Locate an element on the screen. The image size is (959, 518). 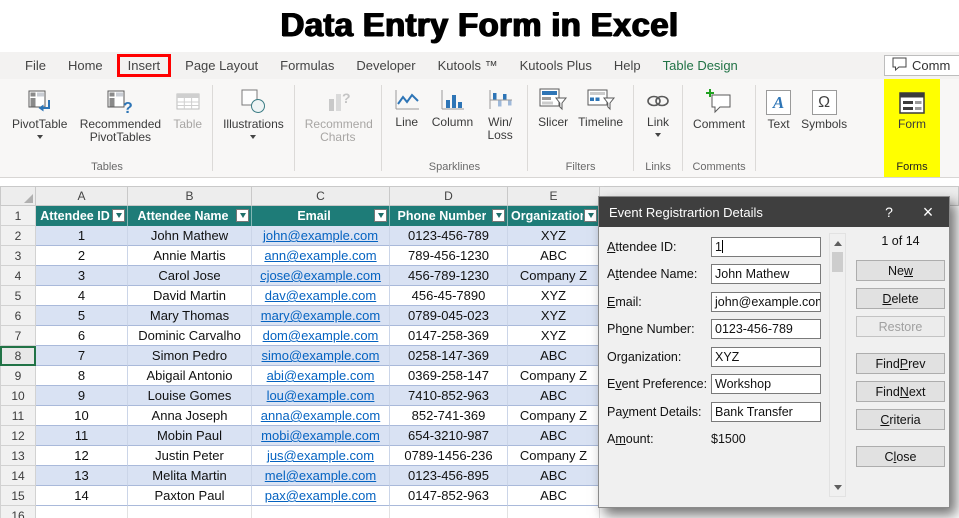
row-number: 4 is located at coordinates (18, 276).